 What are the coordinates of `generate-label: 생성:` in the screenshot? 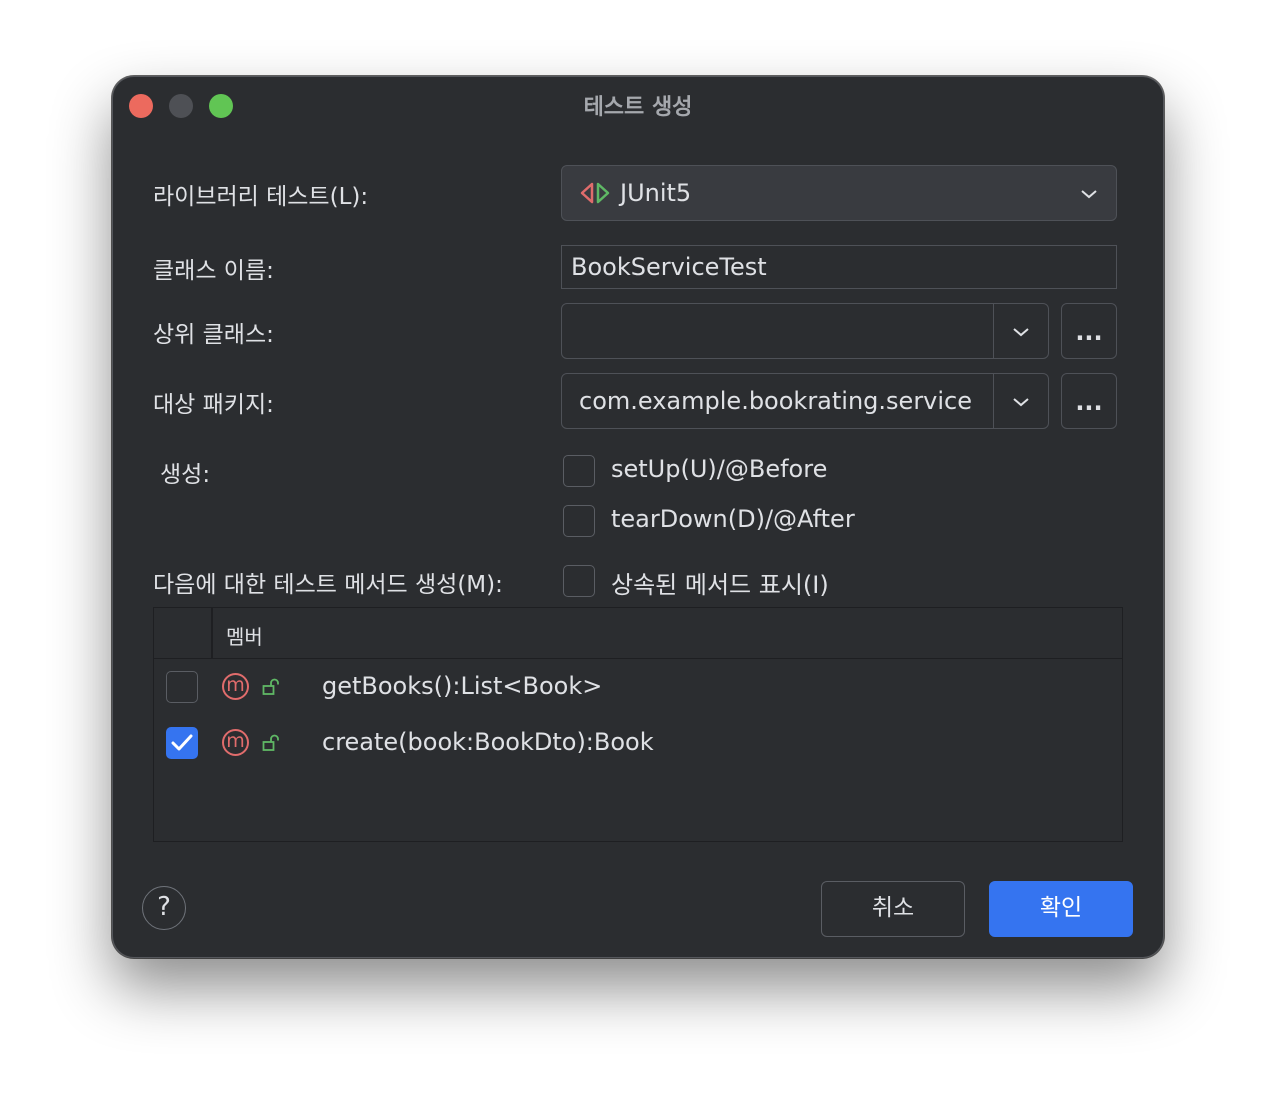 It's located at (185, 475).